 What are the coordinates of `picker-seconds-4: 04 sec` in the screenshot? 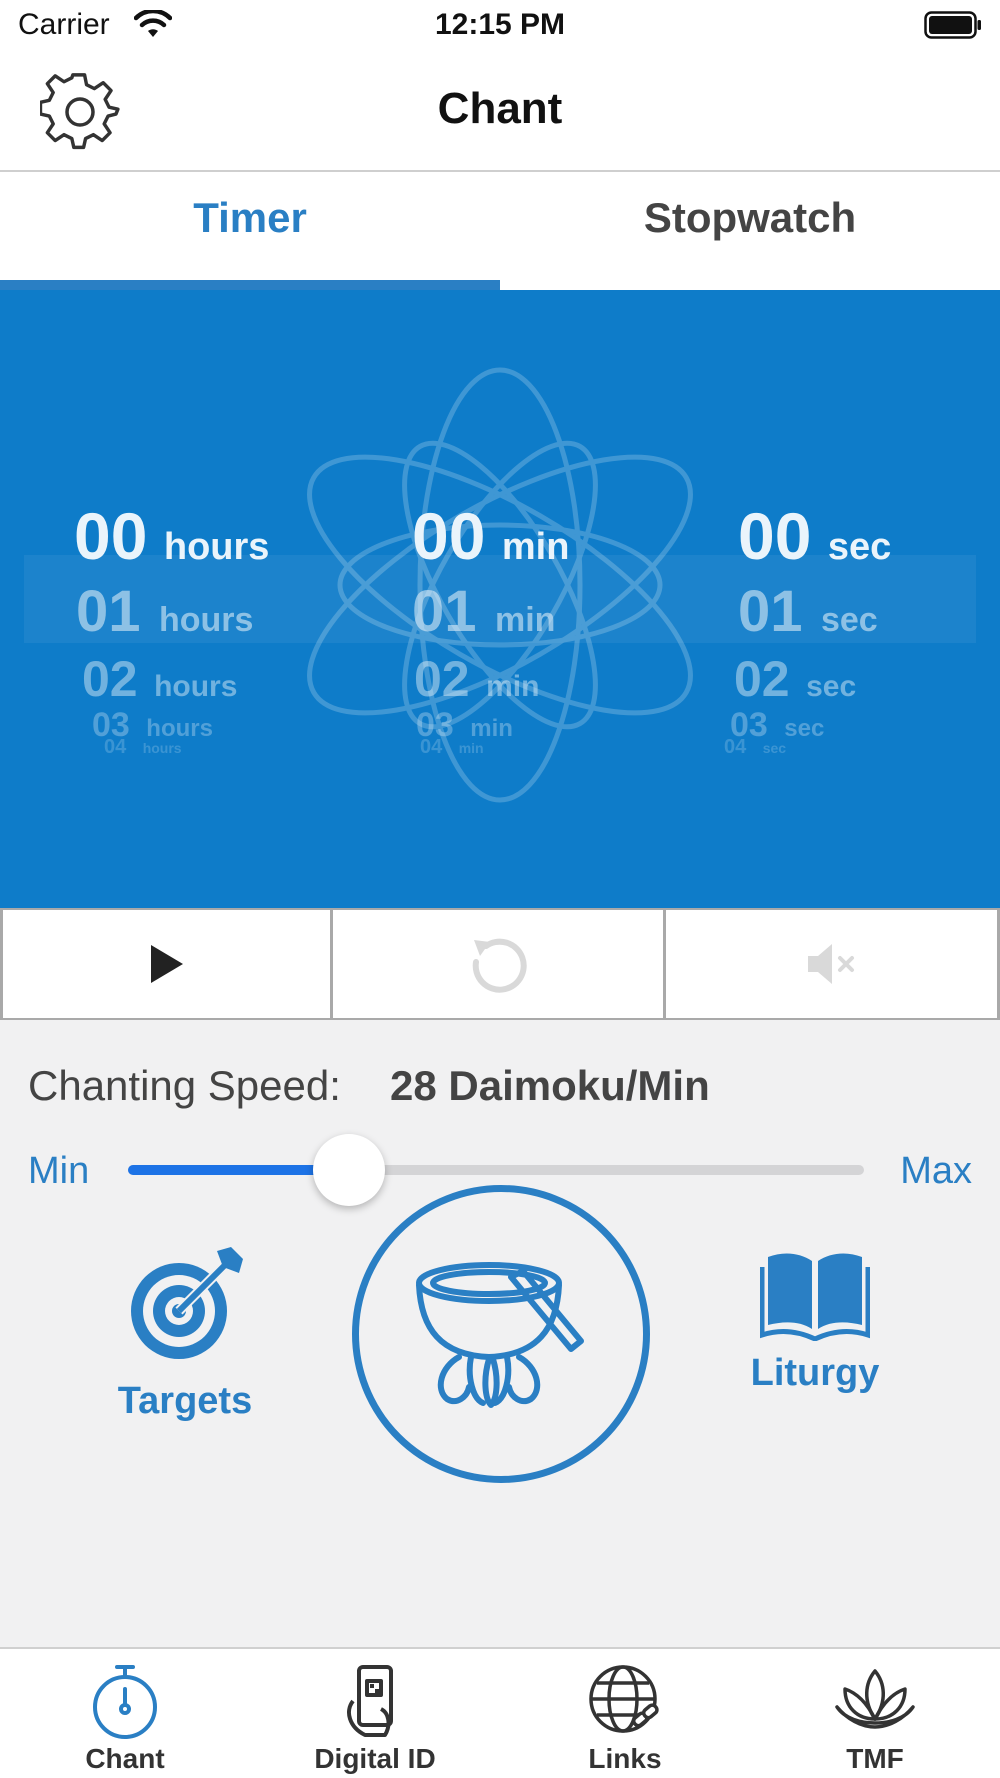 It's located at (755, 747).